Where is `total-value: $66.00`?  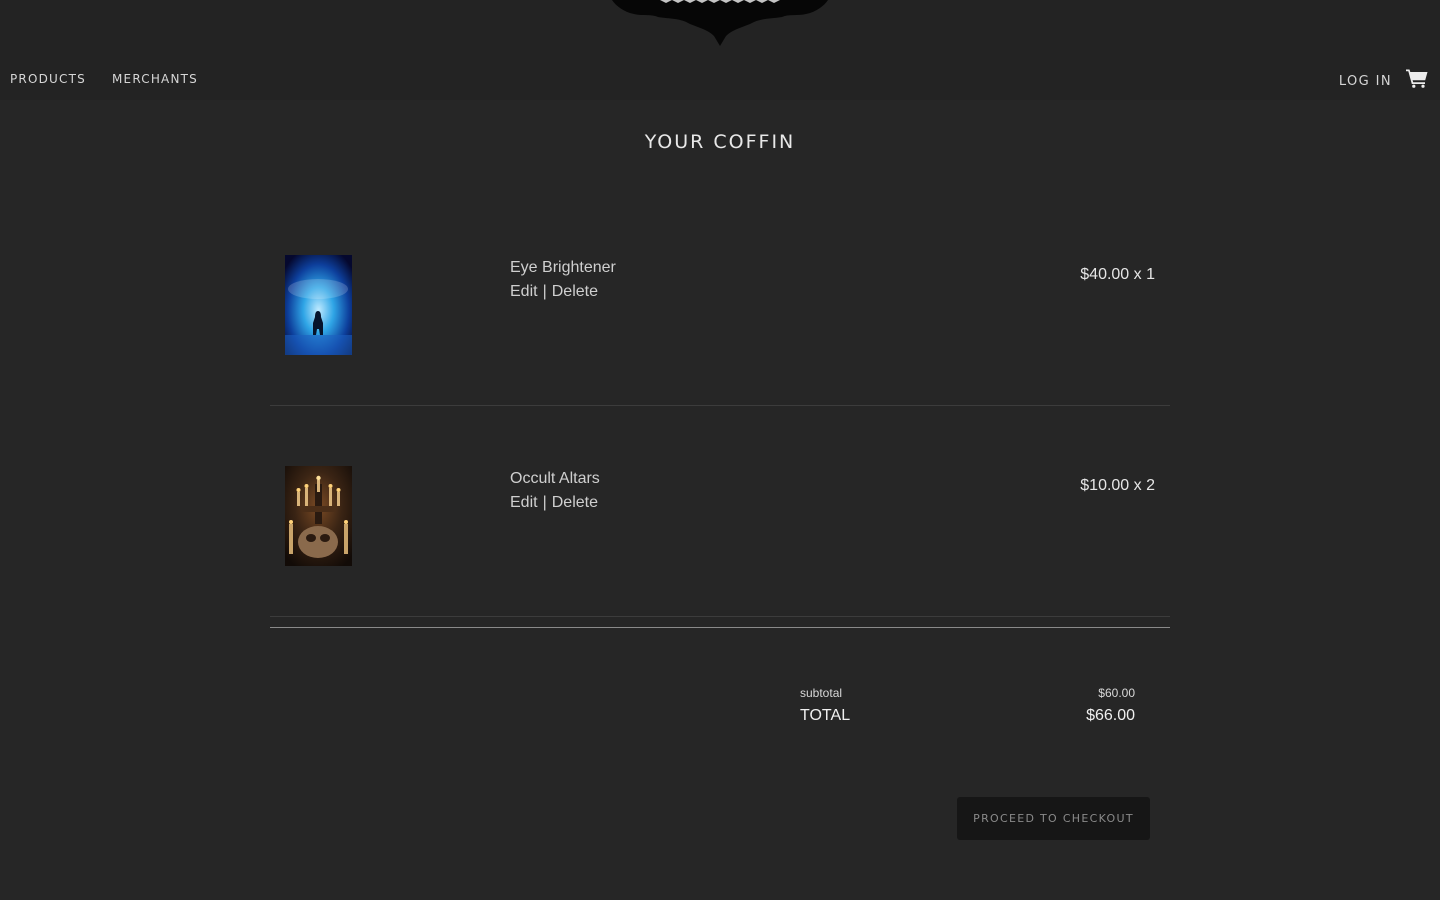 total-value: $66.00 is located at coordinates (1110, 715).